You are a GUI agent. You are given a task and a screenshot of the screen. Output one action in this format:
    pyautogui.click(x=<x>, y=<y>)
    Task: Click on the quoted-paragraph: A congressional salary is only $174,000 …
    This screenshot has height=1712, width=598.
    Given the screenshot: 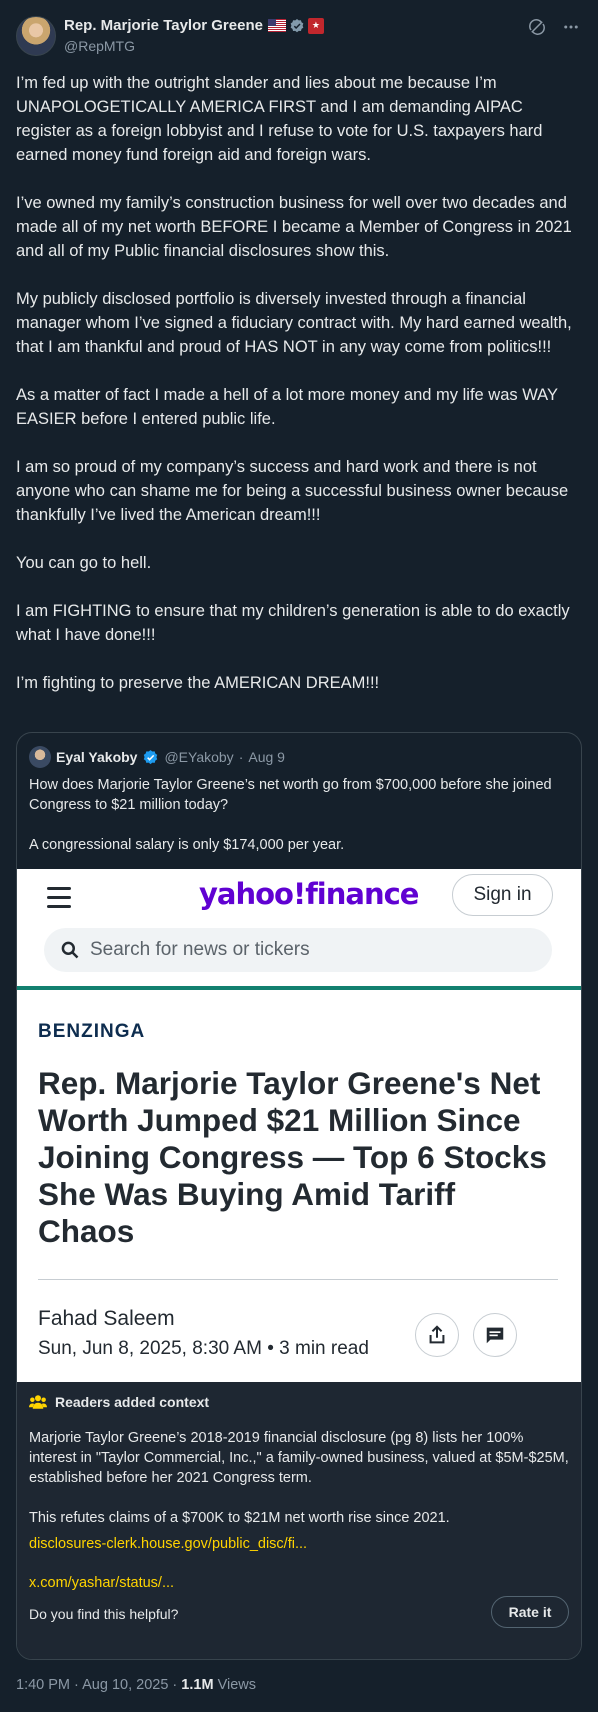 What is the action you would take?
    pyautogui.click(x=187, y=845)
    